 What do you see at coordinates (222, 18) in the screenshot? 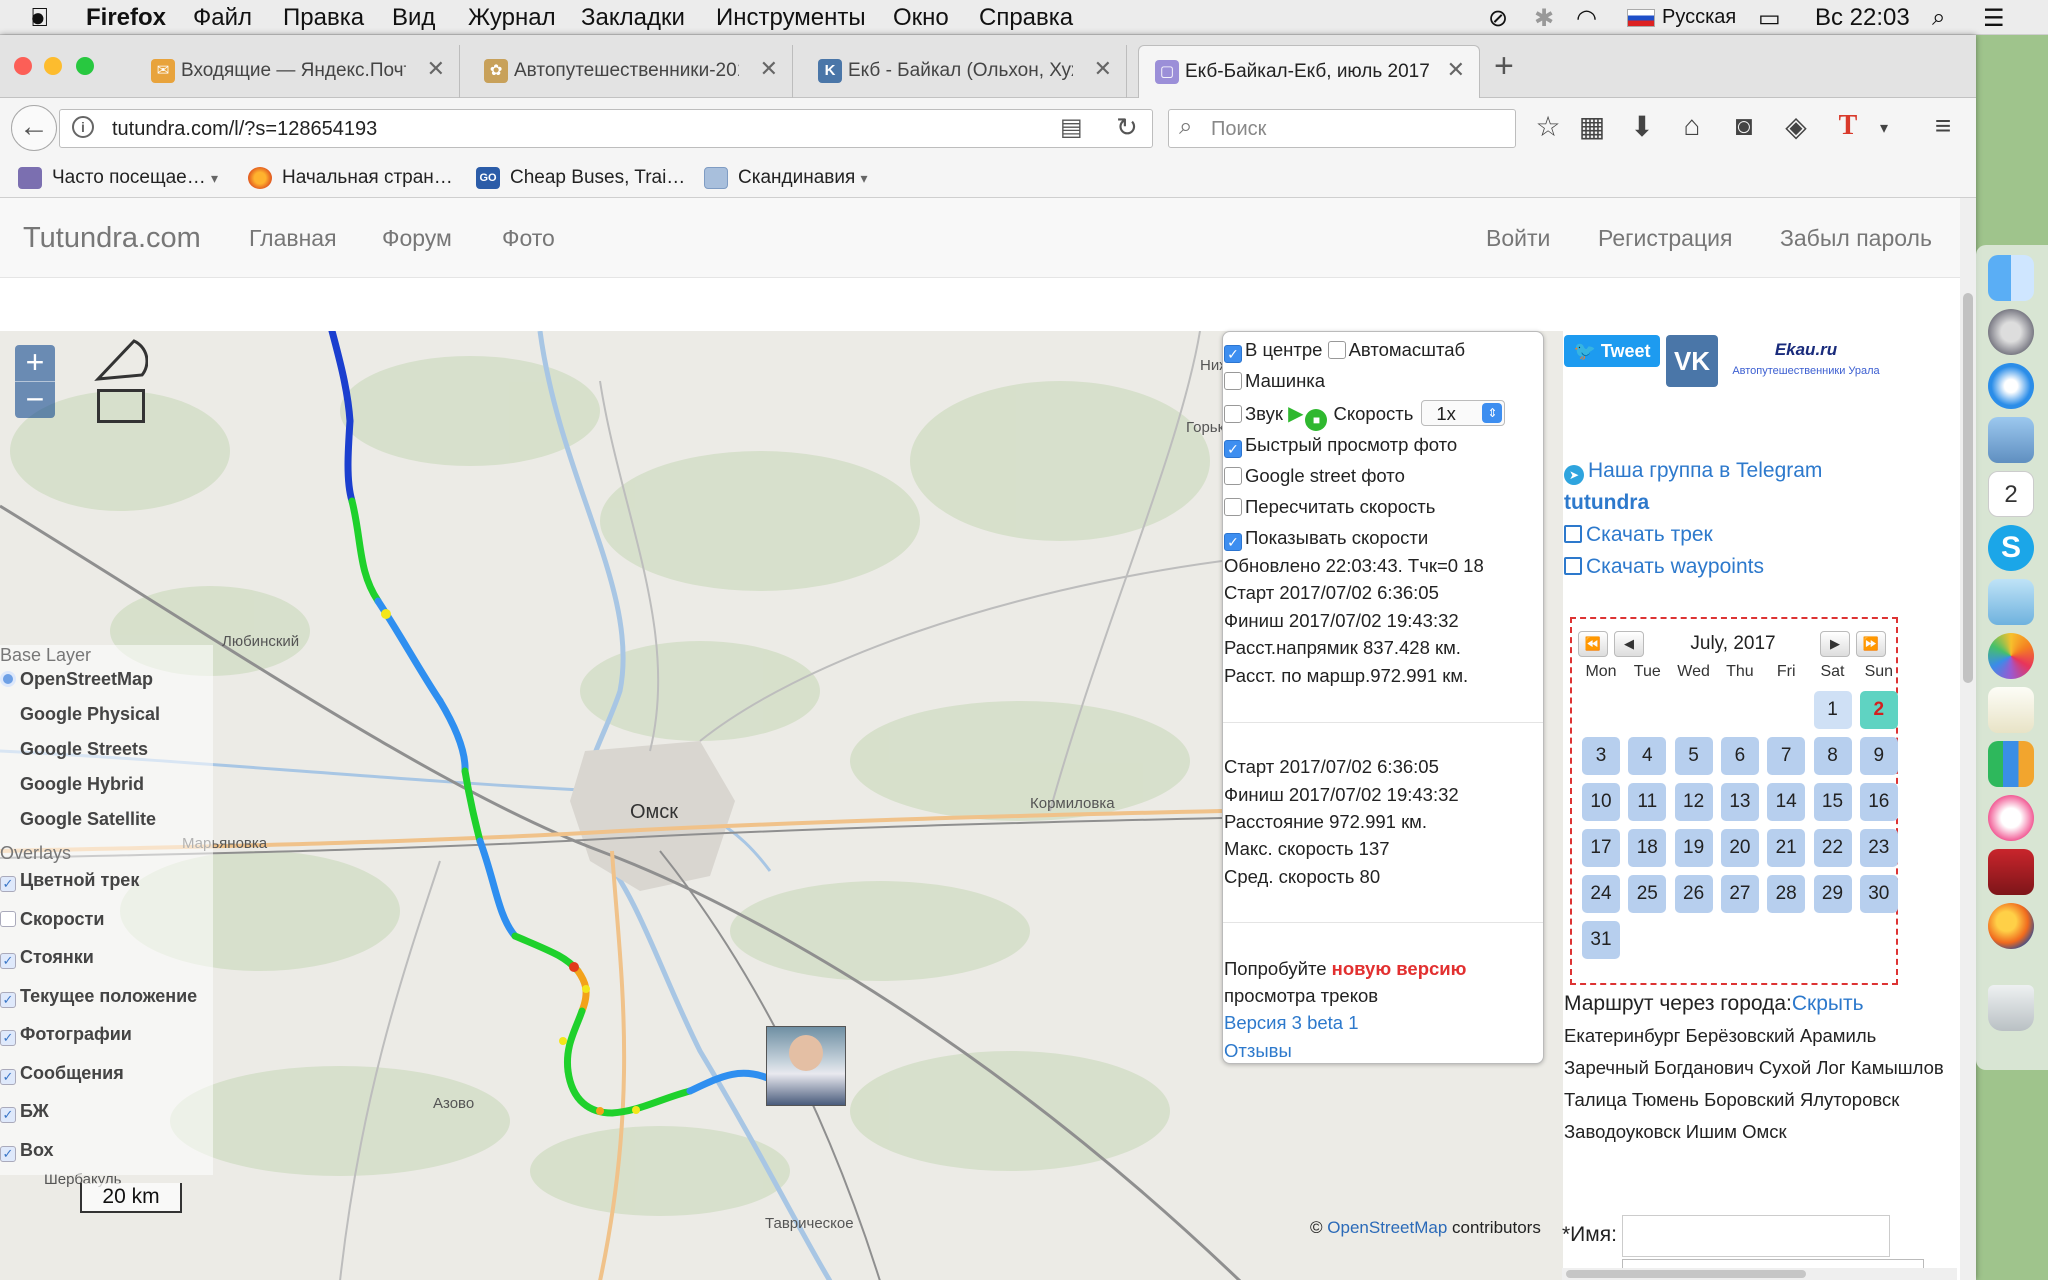
I see `menu-file: Файл` at bounding box center [222, 18].